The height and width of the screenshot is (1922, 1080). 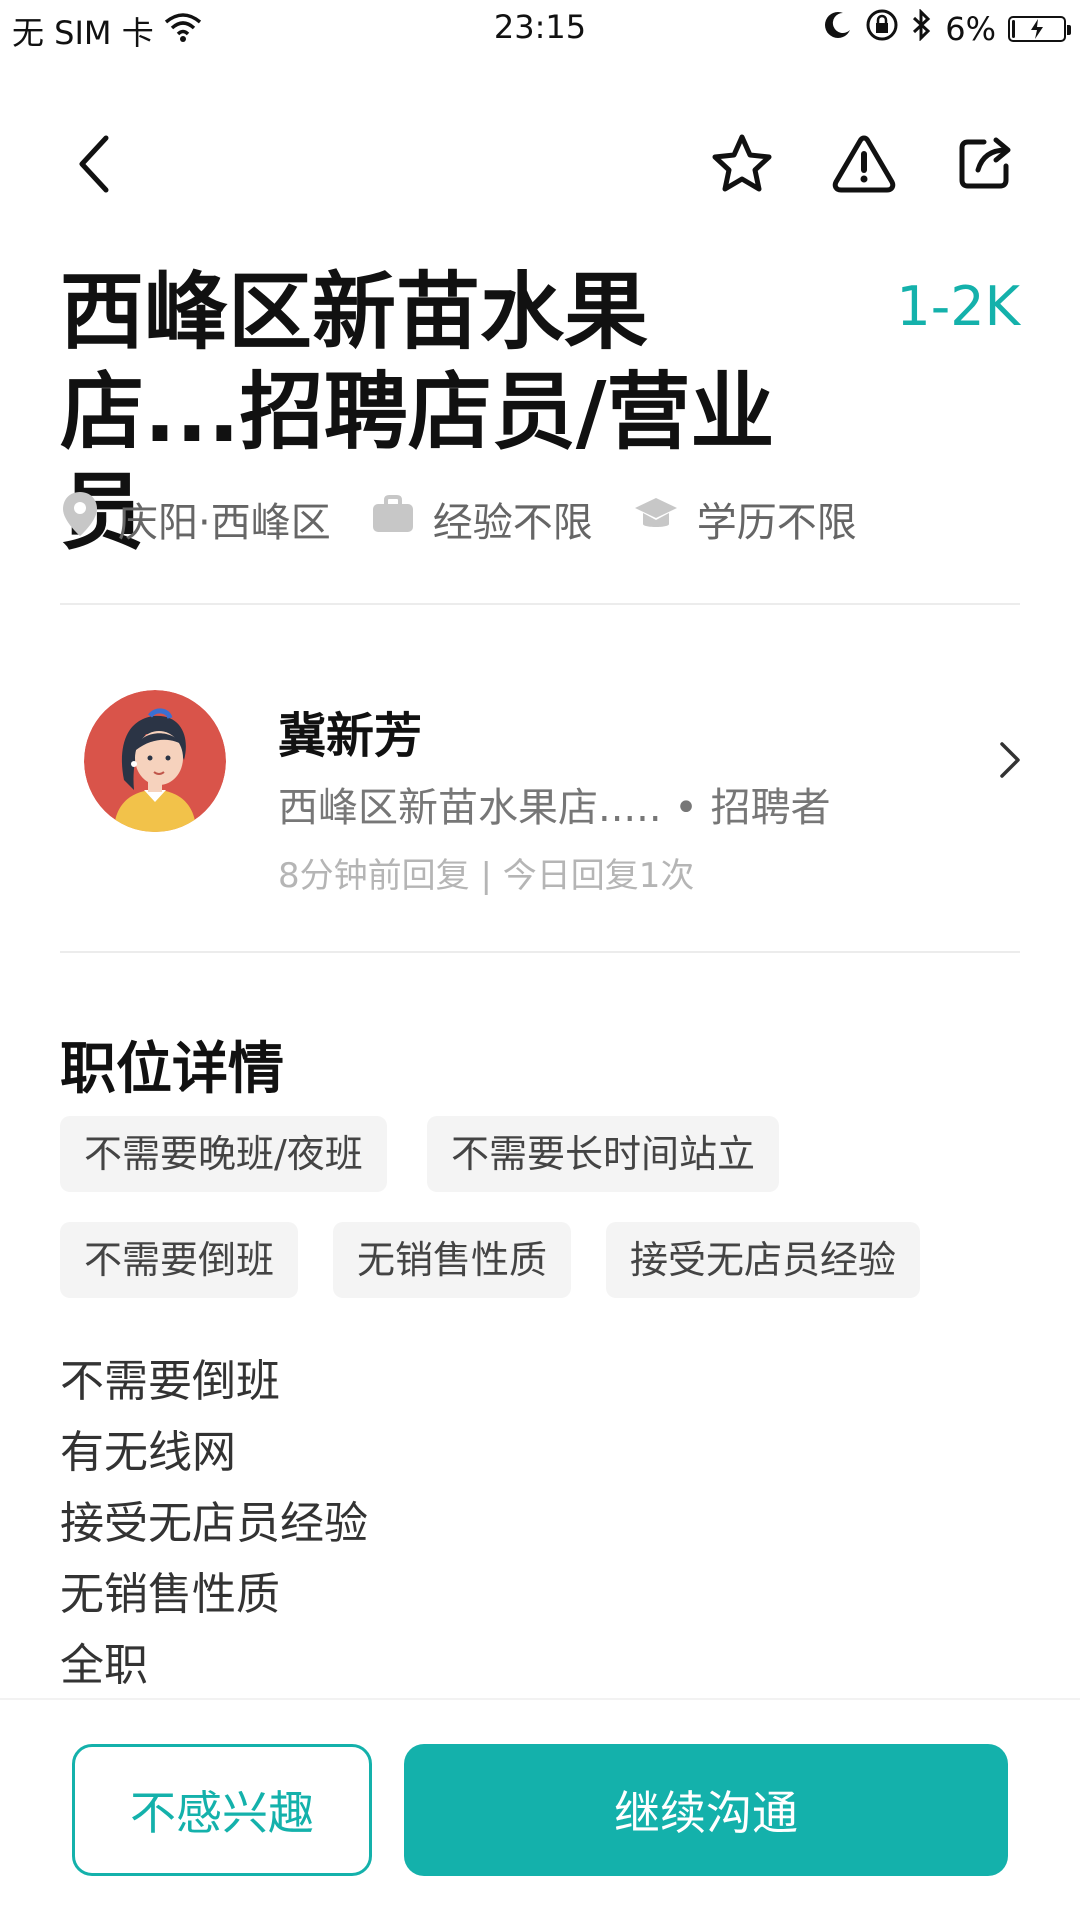 What do you see at coordinates (94, 164) in the screenshot?
I see `back-icon` at bounding box center [94, 164].